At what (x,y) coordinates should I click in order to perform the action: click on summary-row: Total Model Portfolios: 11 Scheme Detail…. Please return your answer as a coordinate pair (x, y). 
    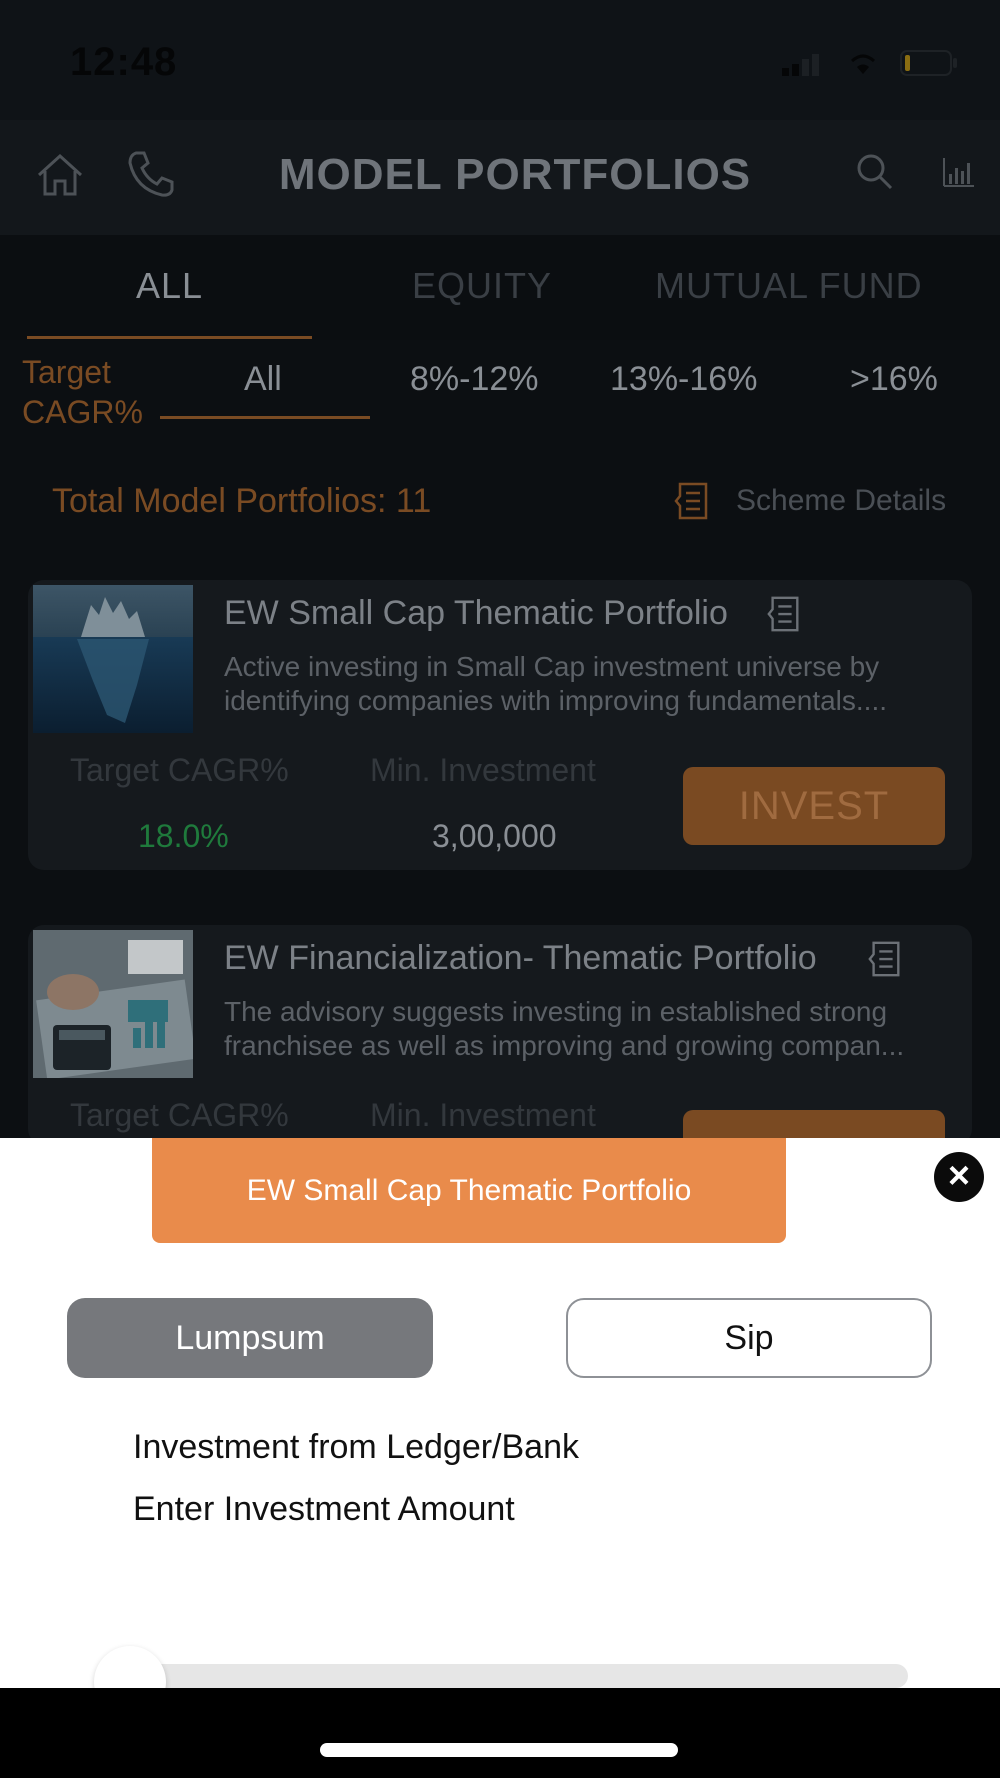
    Looking at the image, I should click on (500, 500).